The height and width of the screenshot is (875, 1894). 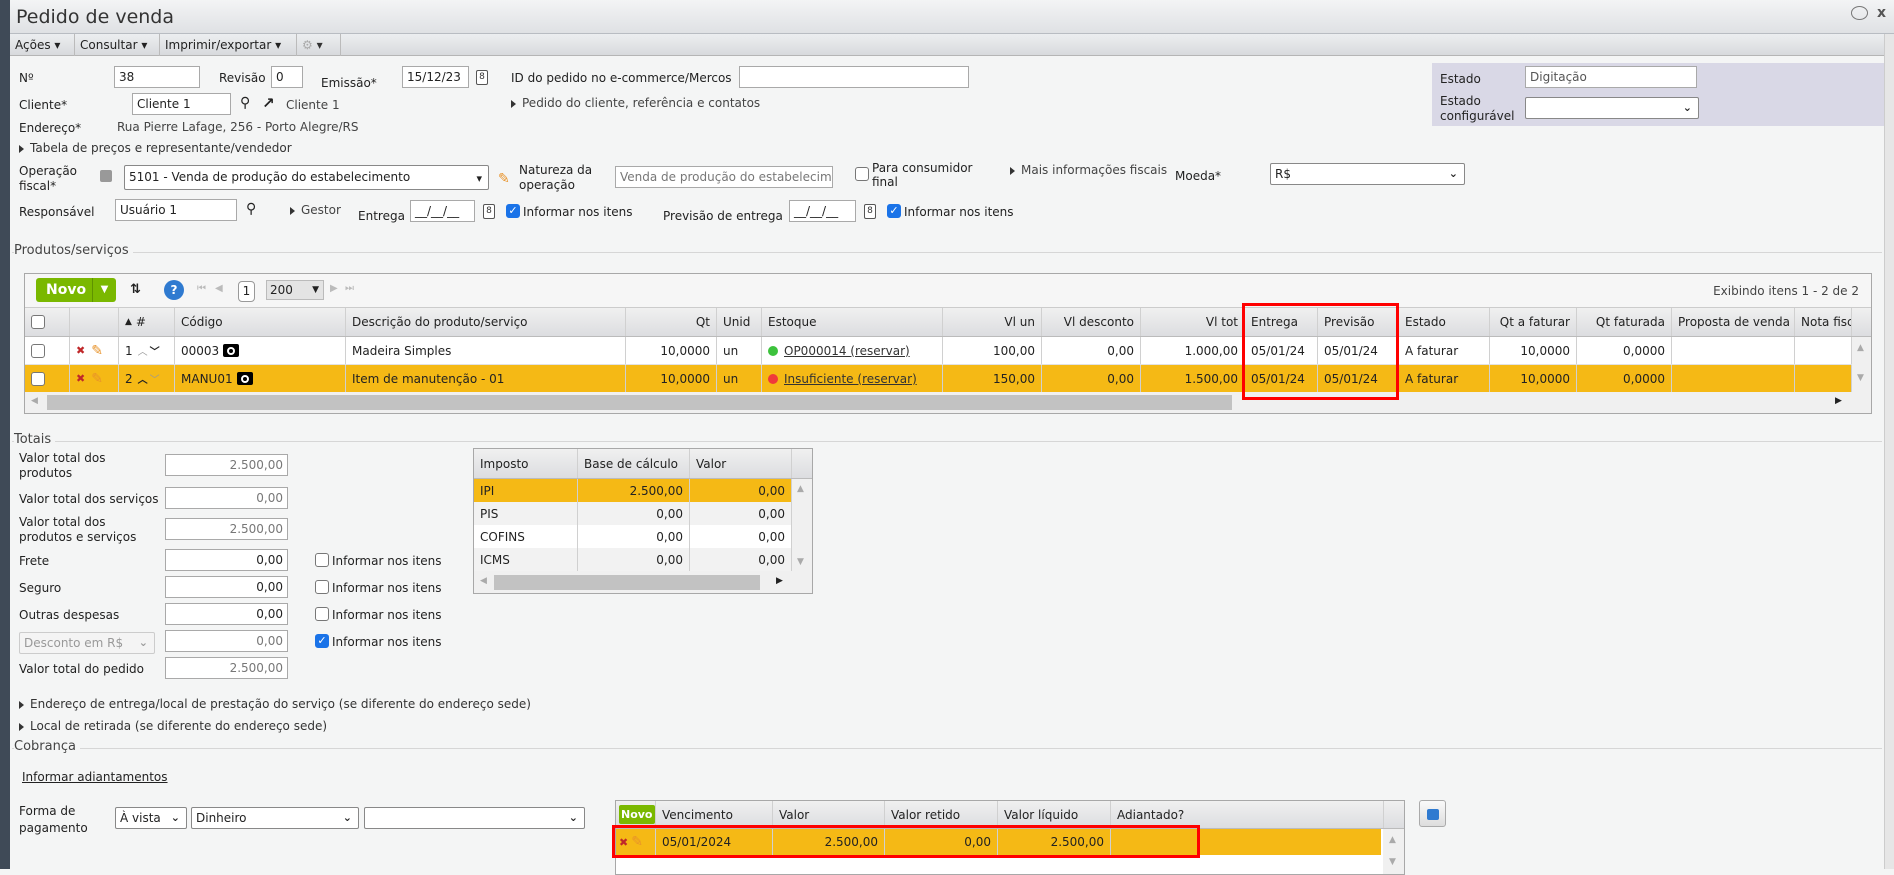 What do you see at coordinates (295, 290) in the screenshot?
I see `page-size-select: 200 ▼` at bounding box center [295, 290].